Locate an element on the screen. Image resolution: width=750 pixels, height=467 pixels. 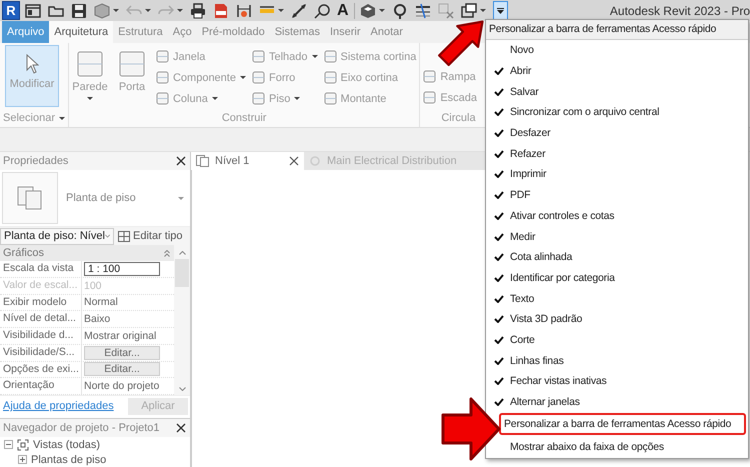
type-selector: Planta de piso is located at coordinates (95, 198).